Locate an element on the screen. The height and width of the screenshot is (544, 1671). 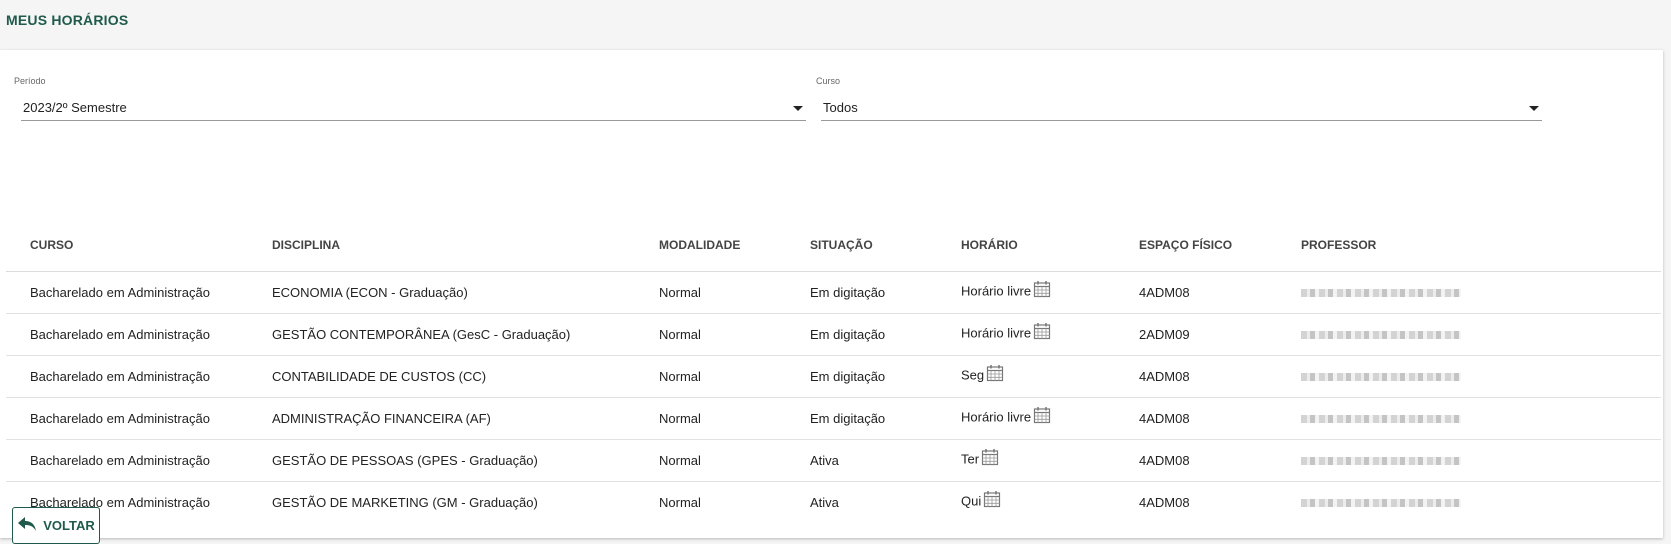
cell-disciplina: CONTABILIDADE DE CUSTOS (CC) is located at coordinates (441, 376).